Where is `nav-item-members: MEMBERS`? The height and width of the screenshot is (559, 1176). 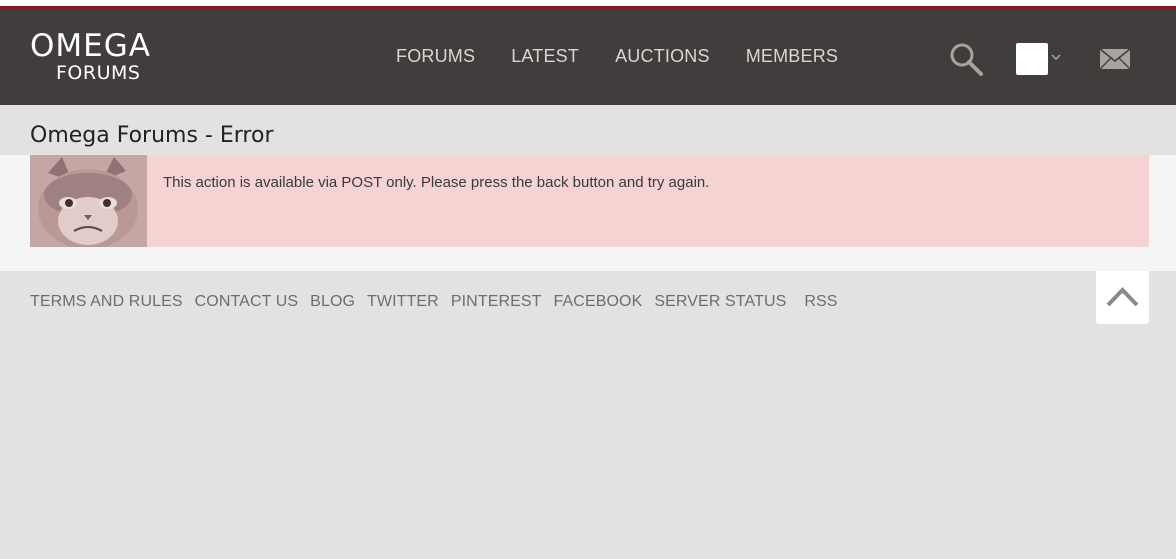
nav-item-members: MEMBERS is located at coordinates (792, 56).